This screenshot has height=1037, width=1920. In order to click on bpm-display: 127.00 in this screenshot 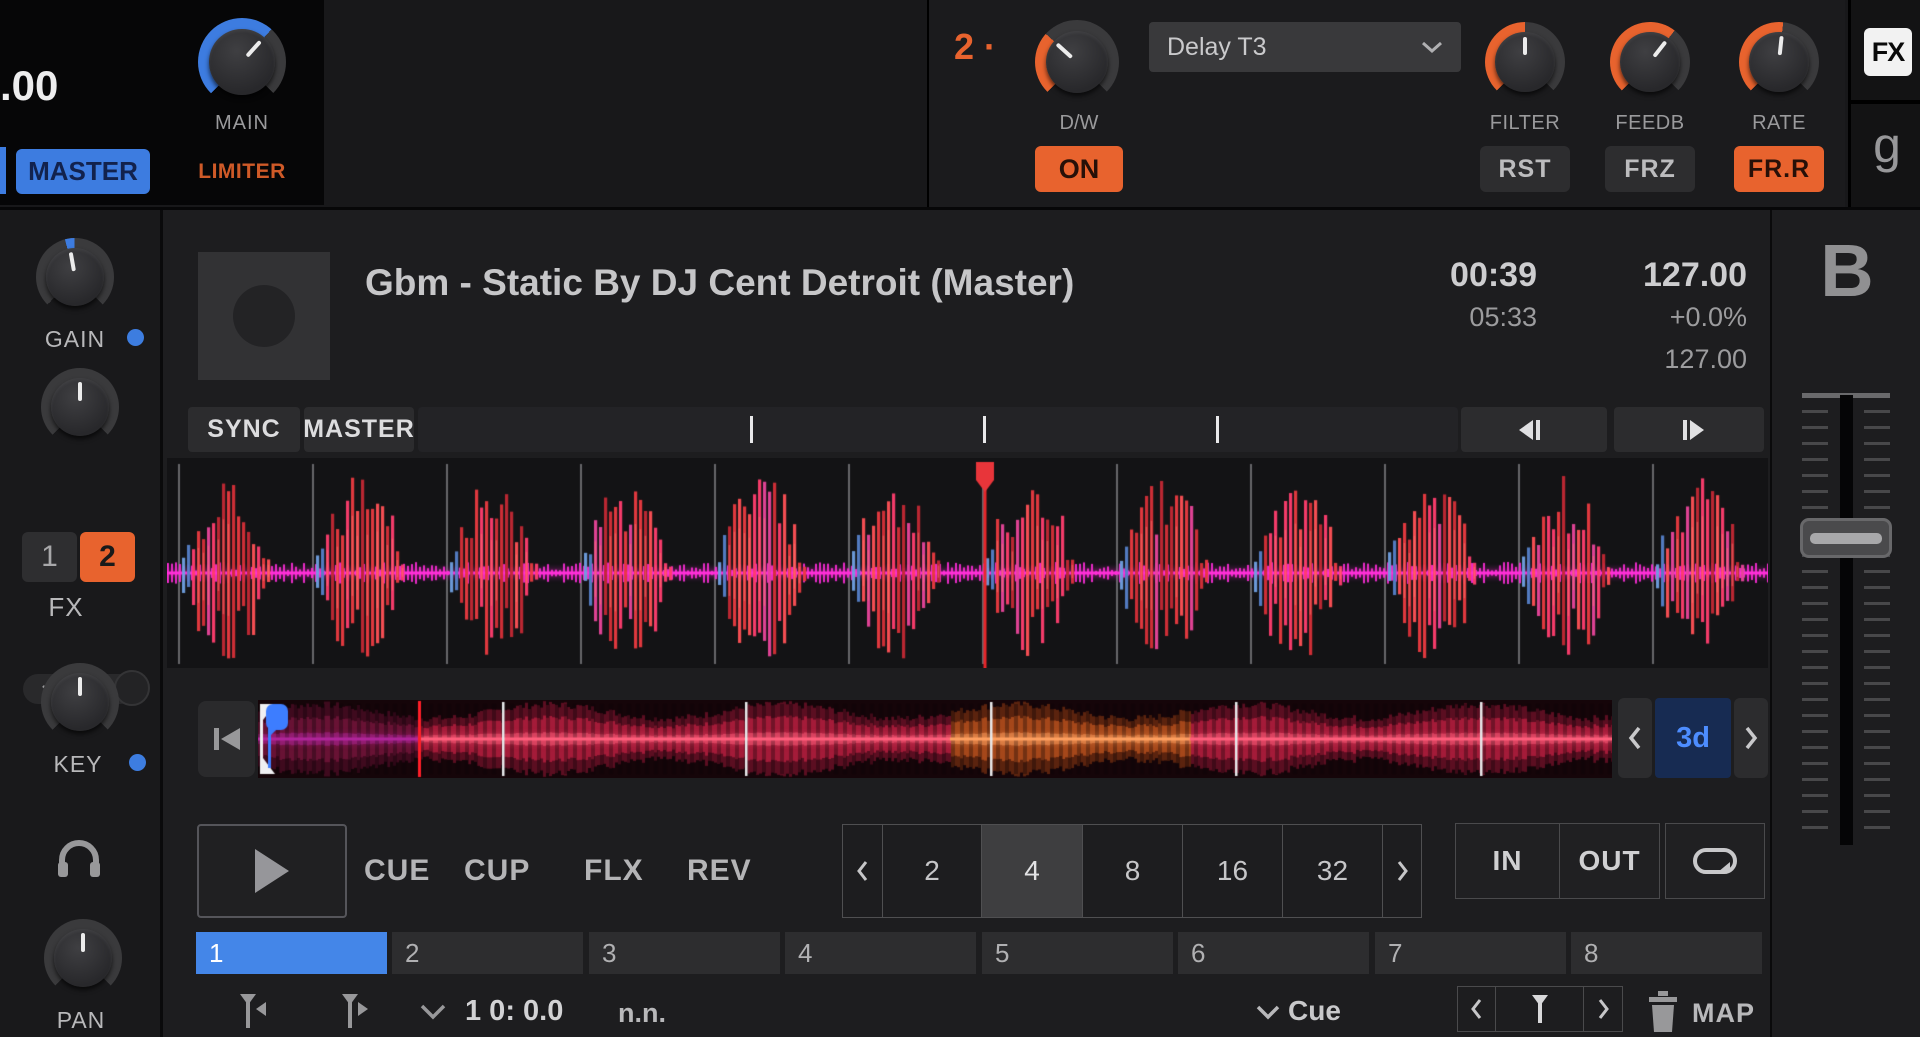, I will do `click(1672, 275)`.